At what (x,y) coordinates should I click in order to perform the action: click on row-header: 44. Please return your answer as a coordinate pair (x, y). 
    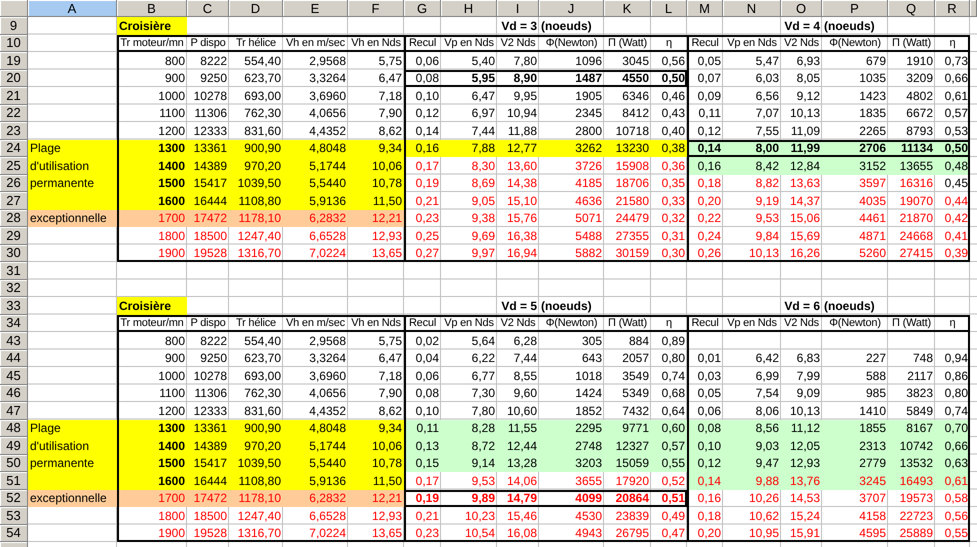
    Looking at the image, I should click on (14, 358).